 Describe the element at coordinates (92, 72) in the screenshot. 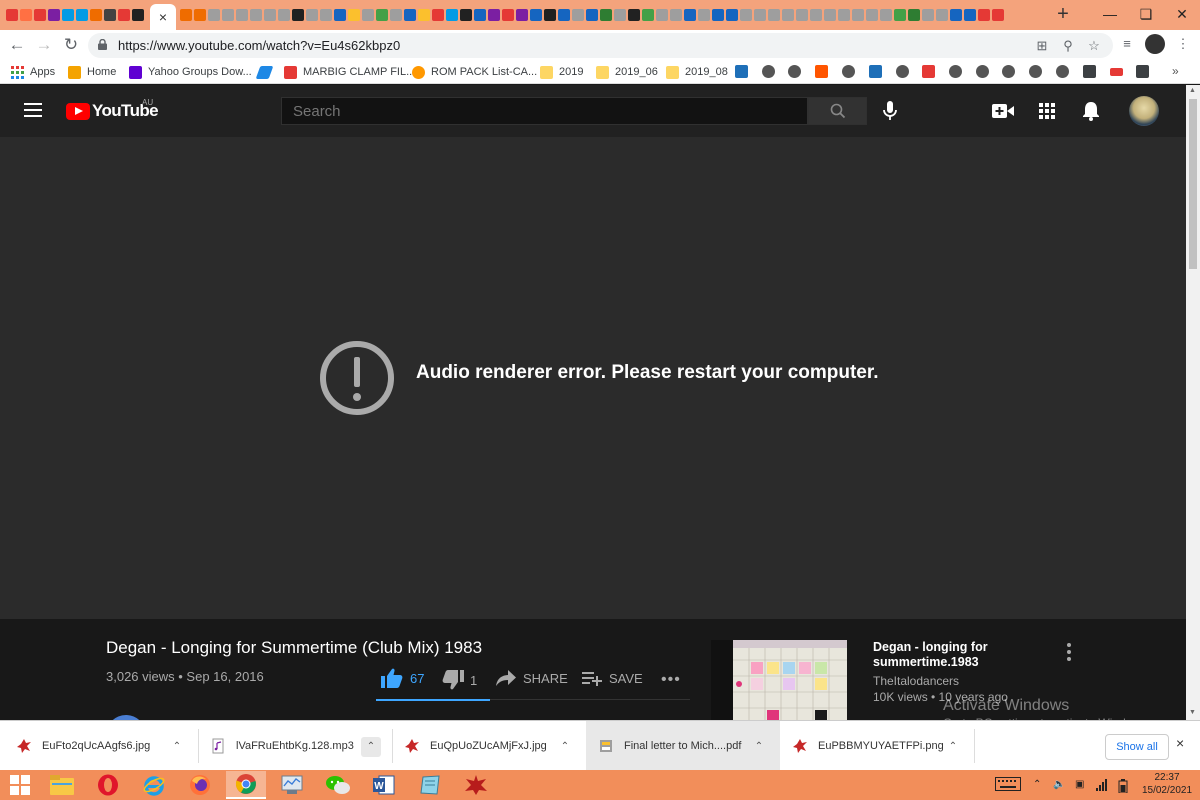

I see `bookmark-home: Home` at that location.